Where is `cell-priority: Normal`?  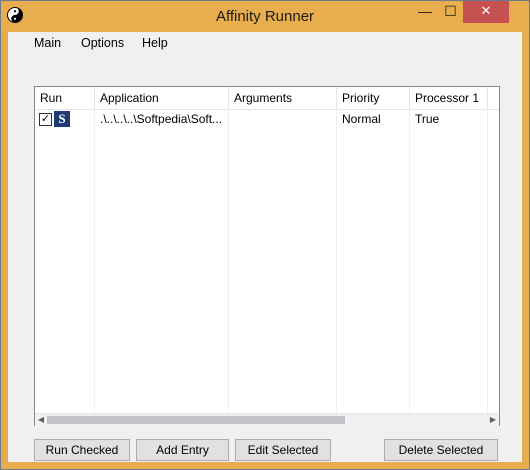 cell-priority: Normal is located at coordinates (361, 119).